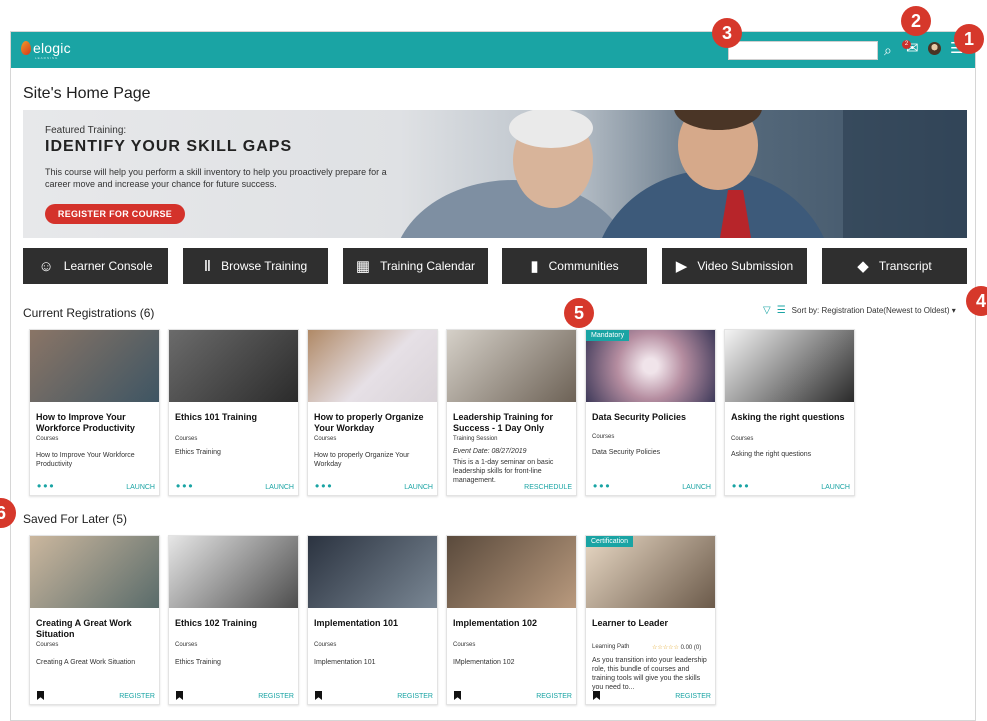 The image size is (987, 721). Describe the element at coordinates (626, 452) in the screenshot. I see `course-description: Data Security Policies` at that location.